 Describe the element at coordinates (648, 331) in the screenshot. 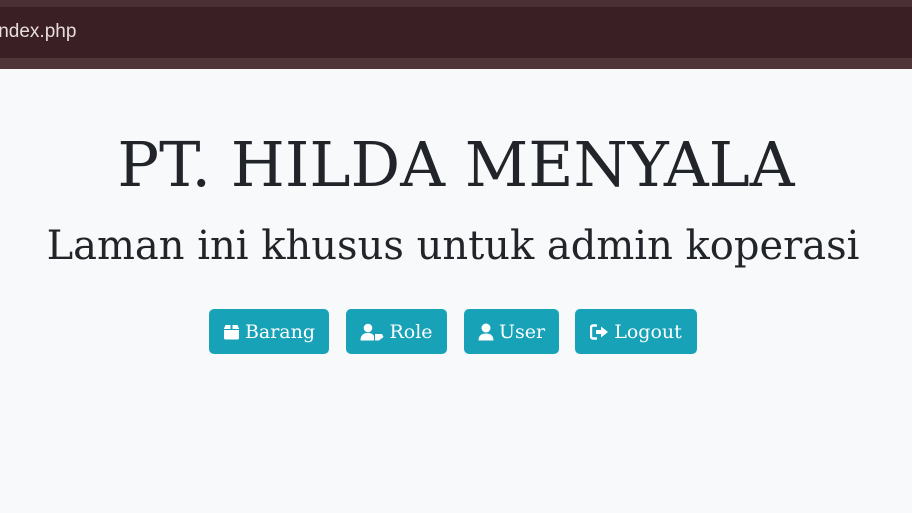

I see `logout-button-label: Logout` at that location.